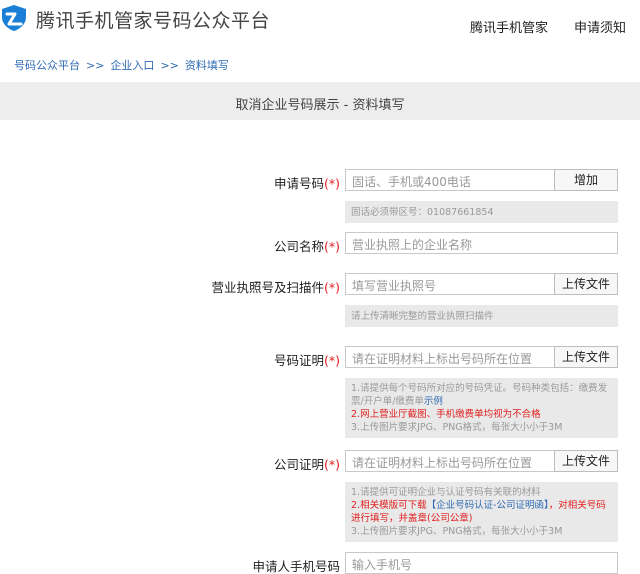 The width and height of the screenshot is (640, 574). Describe the element at coordinates (207, 65) in the screenshot. I see `breadcrumb-current: 资料填写` at that location.